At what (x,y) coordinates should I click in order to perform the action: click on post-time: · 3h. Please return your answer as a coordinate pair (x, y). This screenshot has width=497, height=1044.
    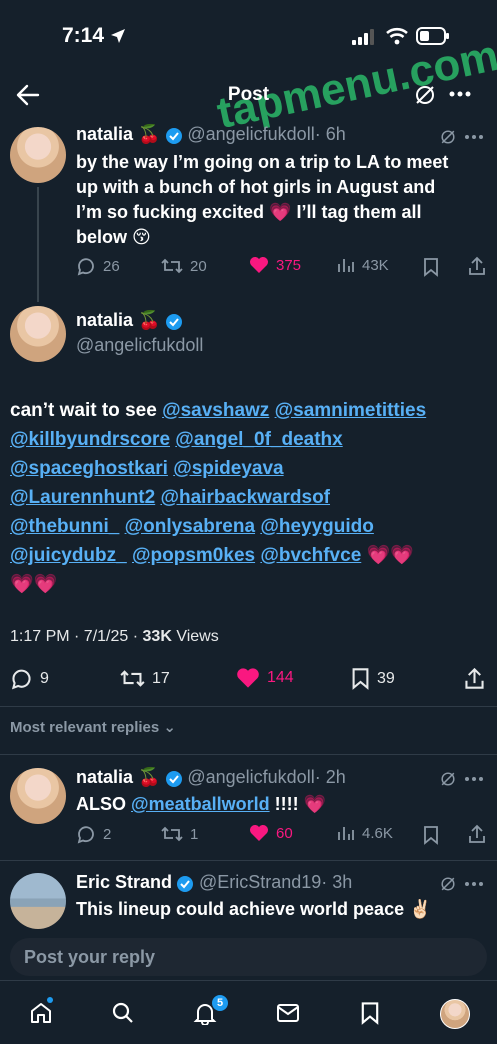
    Looking at the image, I should click on (337, 882).